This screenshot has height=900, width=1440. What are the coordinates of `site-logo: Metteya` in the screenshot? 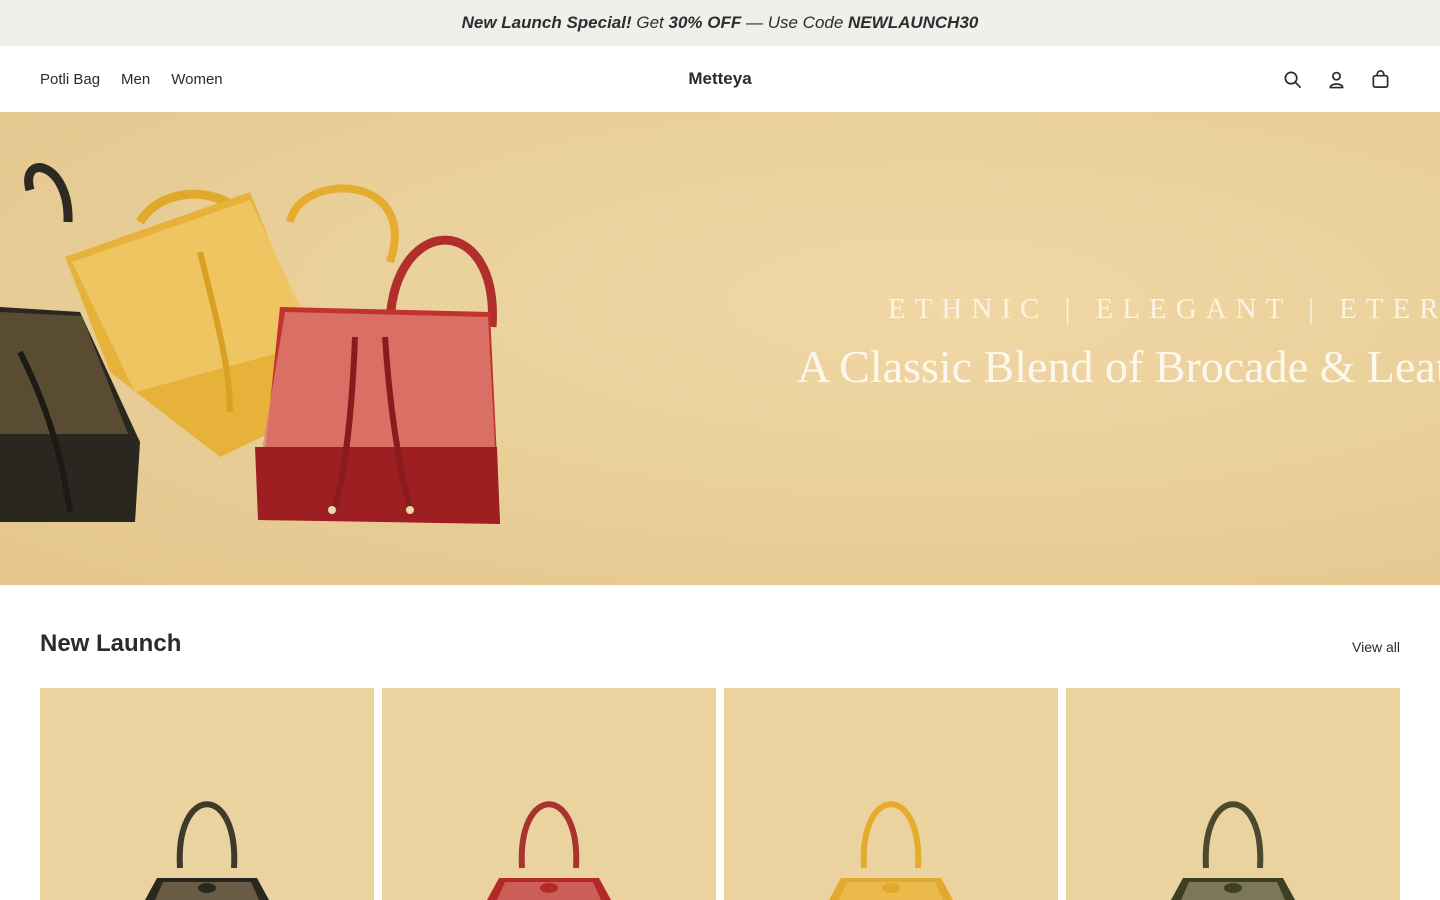 It's located at (719, 79).